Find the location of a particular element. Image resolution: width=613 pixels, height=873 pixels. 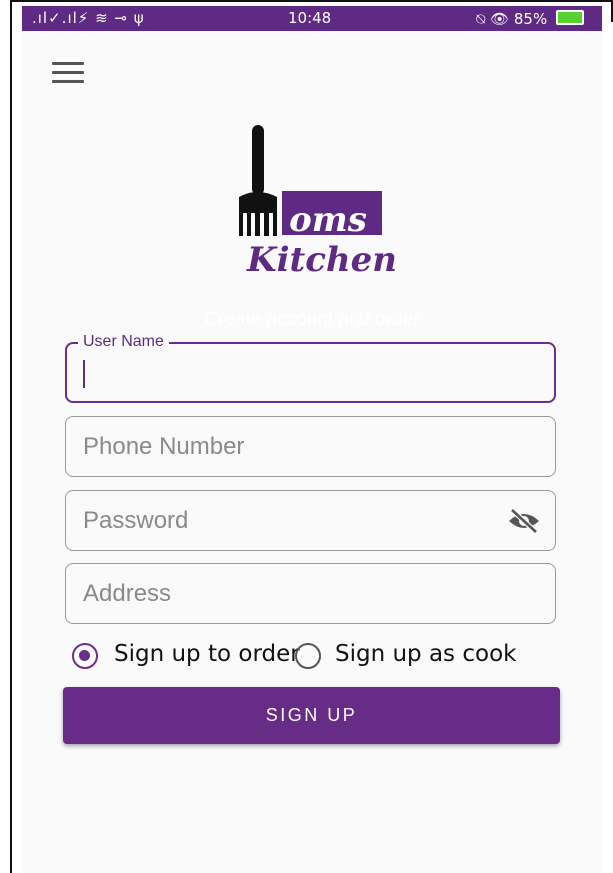

status-right: ⍉ 👁 85% is located at coordinates (530, 18).